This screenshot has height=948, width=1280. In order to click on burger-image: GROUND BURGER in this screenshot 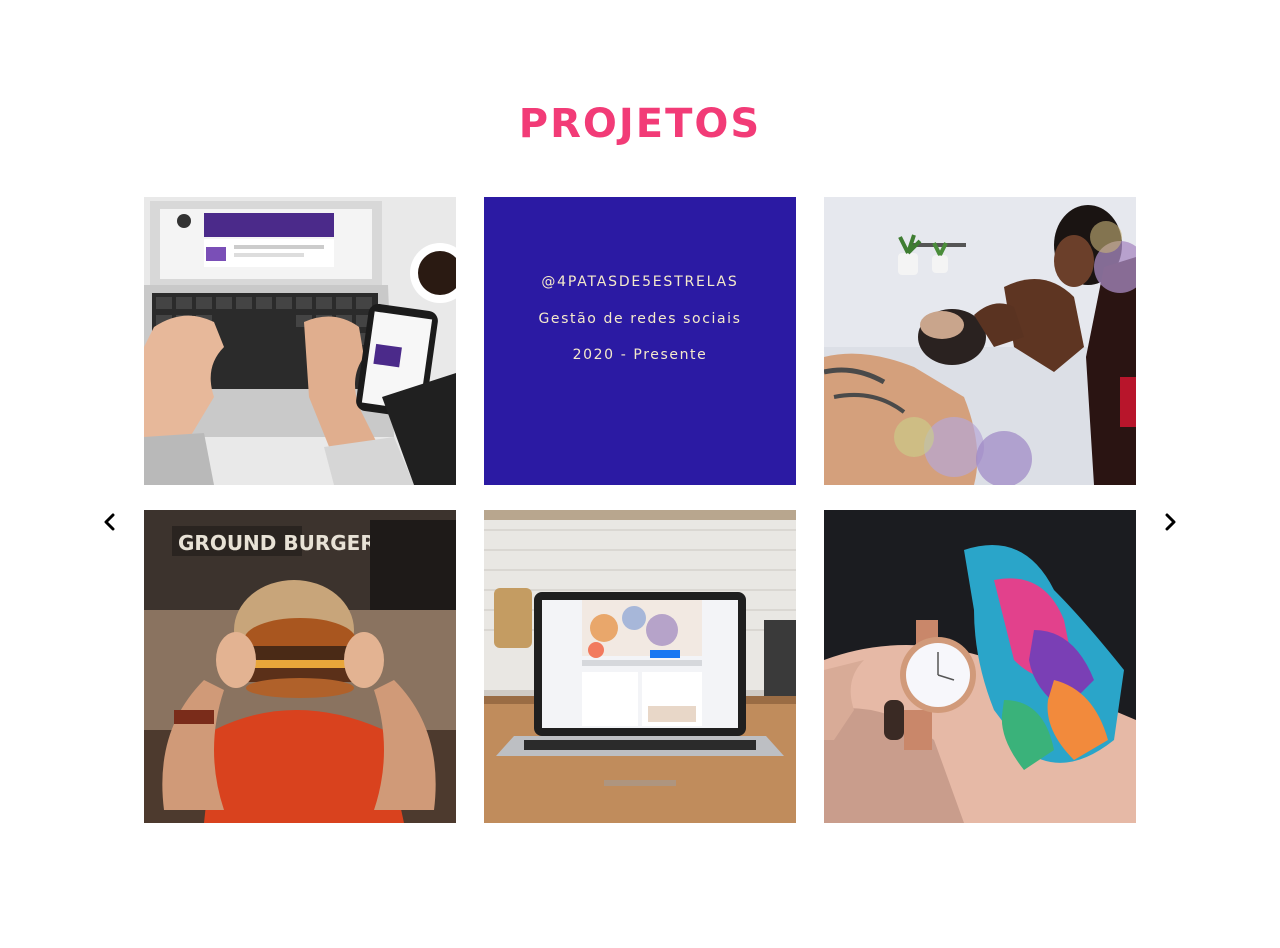, I will do `click(300, 666)`.